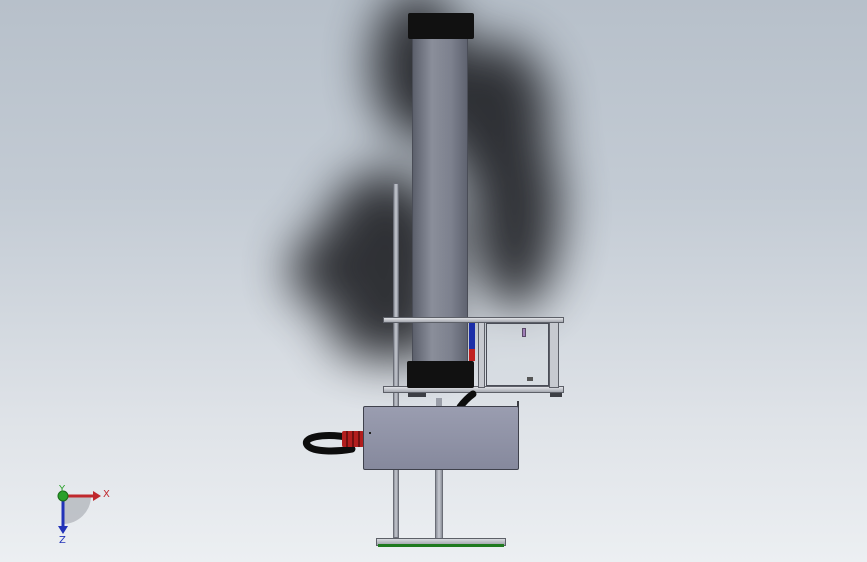 The image size is (867, 562). I want to click on triad-shadow-icon, so click(77, 510).